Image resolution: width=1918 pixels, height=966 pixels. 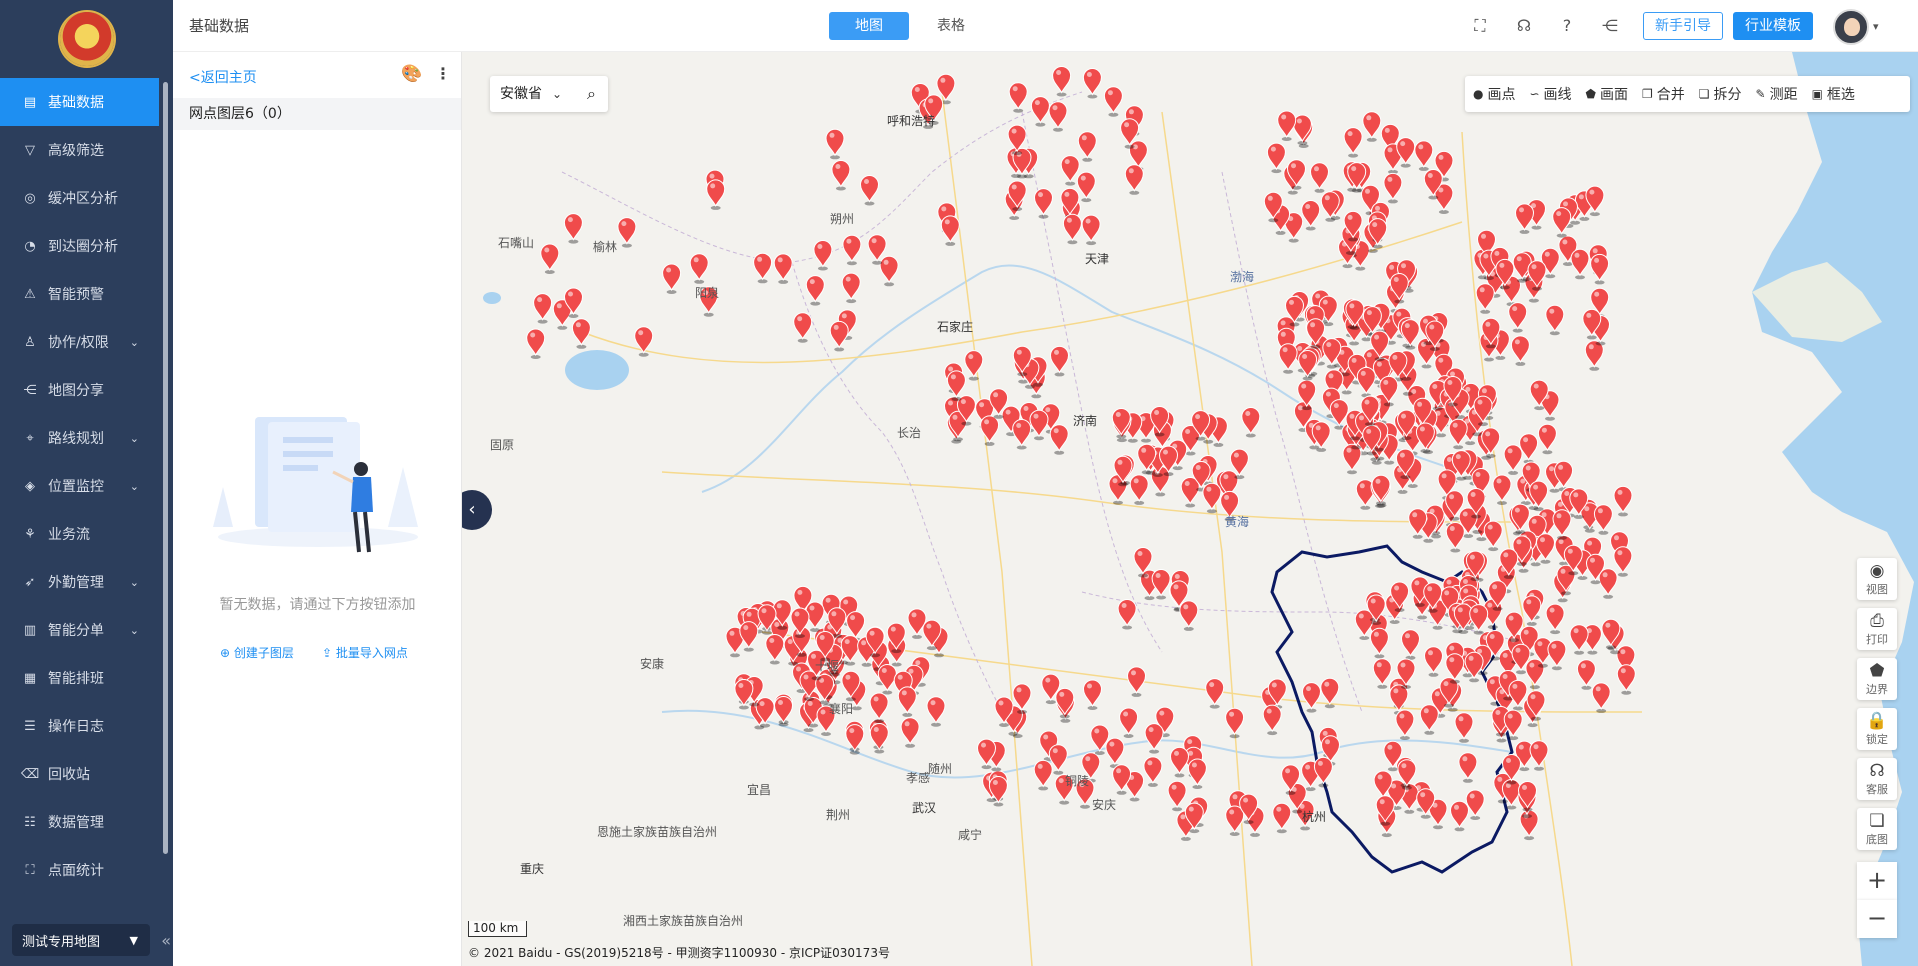 What do you see at coordinates (443, 73) in the screenshot?
I see `more-vertical-icon: ⋮` at bounding box center [443, 73].